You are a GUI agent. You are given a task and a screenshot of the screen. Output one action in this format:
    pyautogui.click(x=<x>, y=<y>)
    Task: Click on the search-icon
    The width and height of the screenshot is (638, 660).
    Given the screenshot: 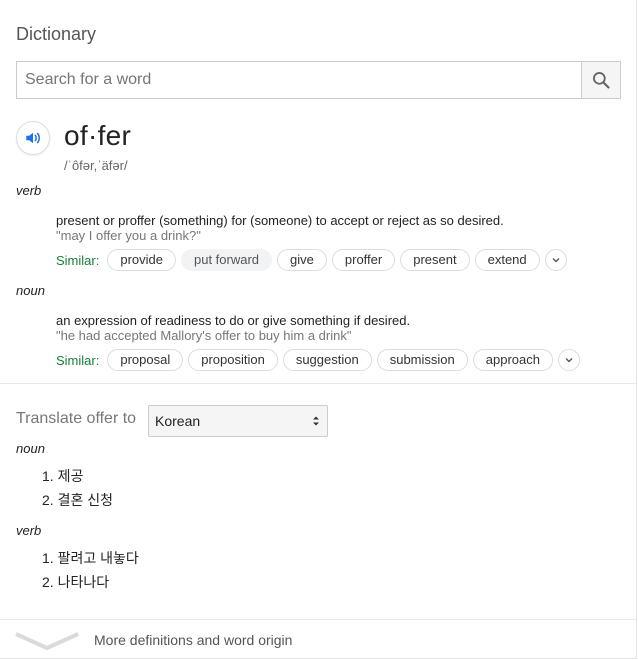 What is the action you would take?
    pyautogui.click(x=601, y=80)
    